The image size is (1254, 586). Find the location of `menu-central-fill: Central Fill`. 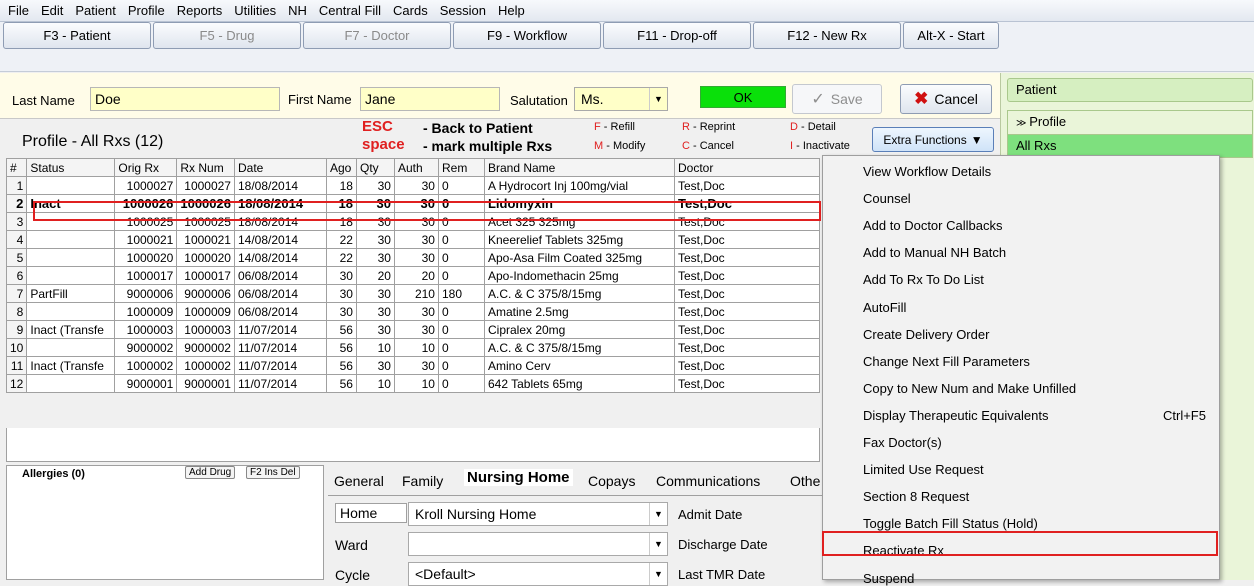

menu-central-fill: Central Fill is located at coordinates (350, 10).